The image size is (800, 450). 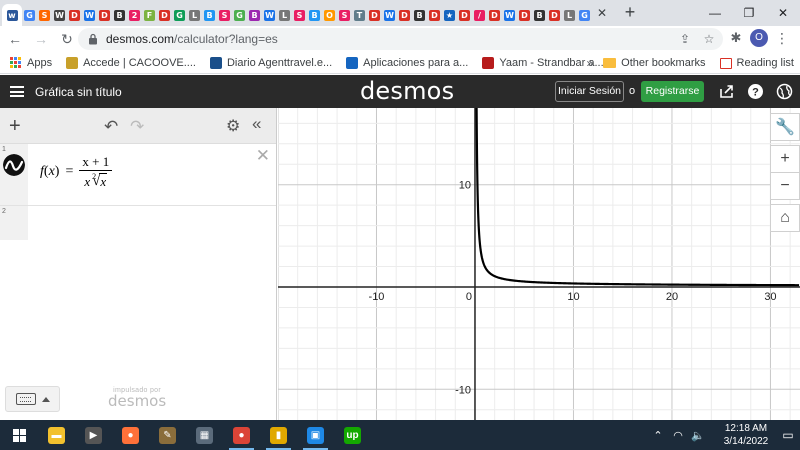 I want to click on browser-tab: 2, so click(x=134, y=15).